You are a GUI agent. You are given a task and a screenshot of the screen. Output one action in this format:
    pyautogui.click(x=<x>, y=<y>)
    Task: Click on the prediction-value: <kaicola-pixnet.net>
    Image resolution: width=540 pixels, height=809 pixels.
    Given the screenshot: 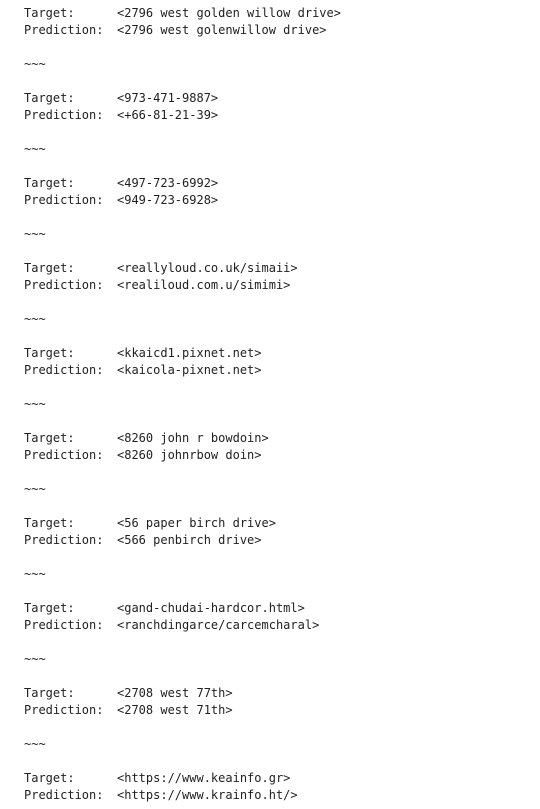 What is the action you would take?
    pyautogui.click(x=189, y=370)
    